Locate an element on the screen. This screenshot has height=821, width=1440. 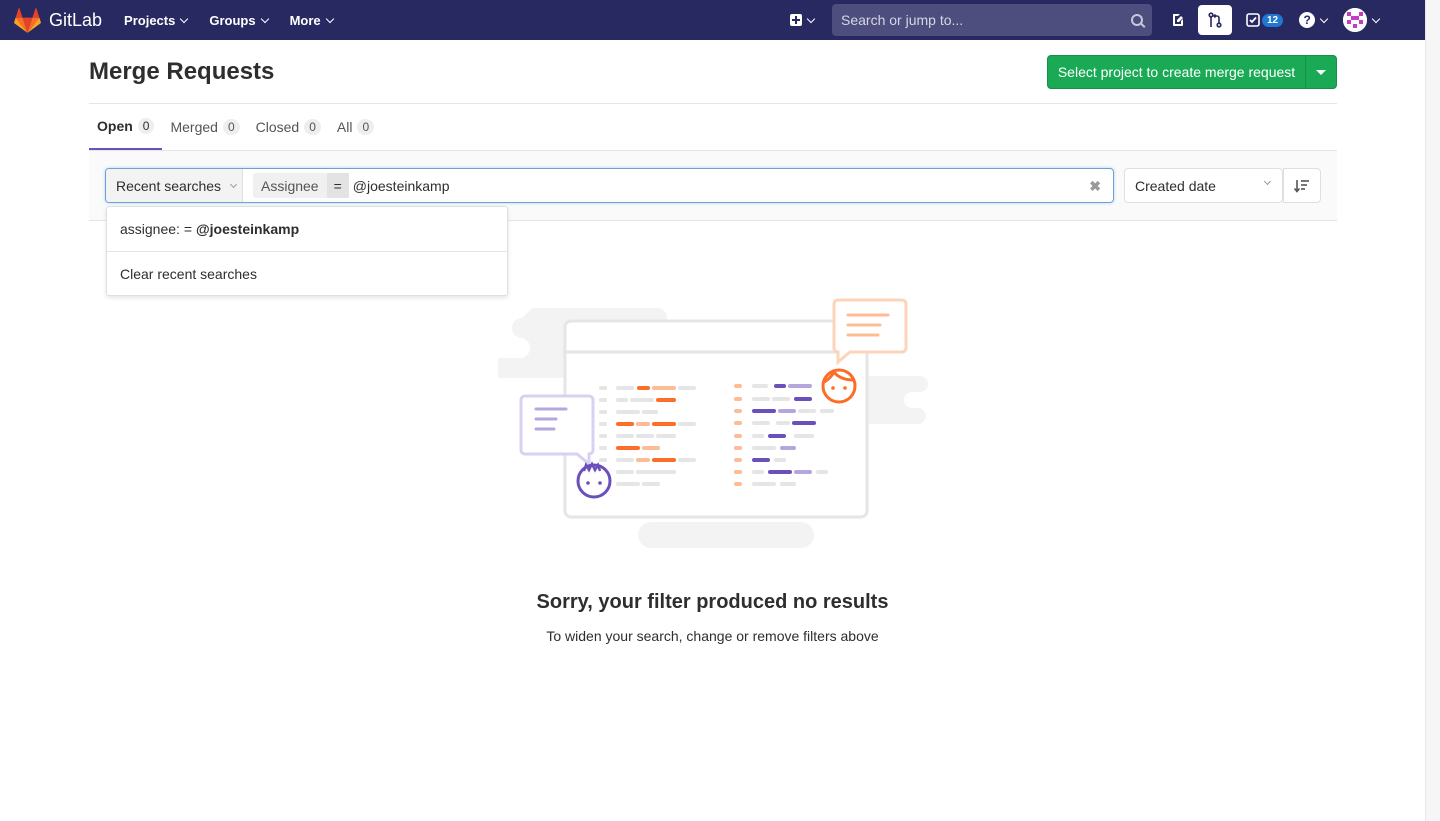
create-options-dropdown-toggle is located at coordinates (1321, 72).